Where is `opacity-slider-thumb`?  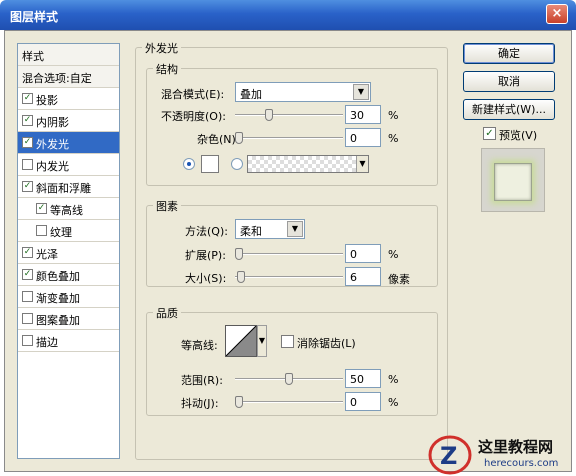
opacity-slider-thumb is located at coordinates (269, 115).